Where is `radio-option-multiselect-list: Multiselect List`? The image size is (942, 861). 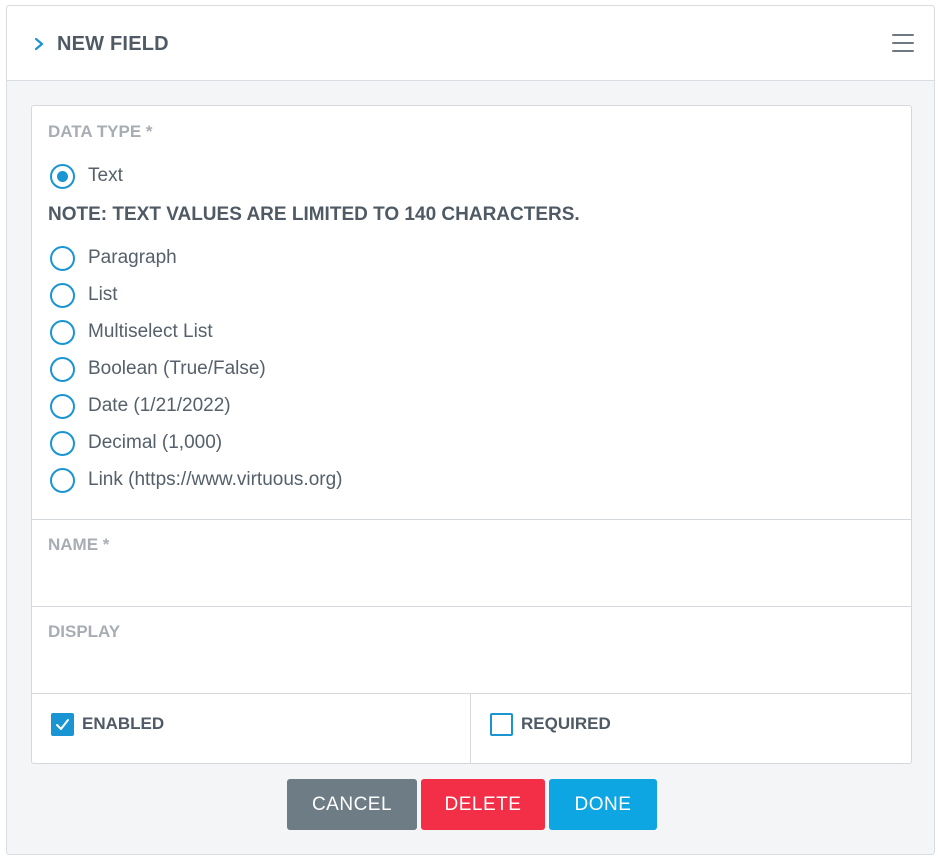 radio-option-multiselect-list: Multiselect List is located at coordinates (131, 332).